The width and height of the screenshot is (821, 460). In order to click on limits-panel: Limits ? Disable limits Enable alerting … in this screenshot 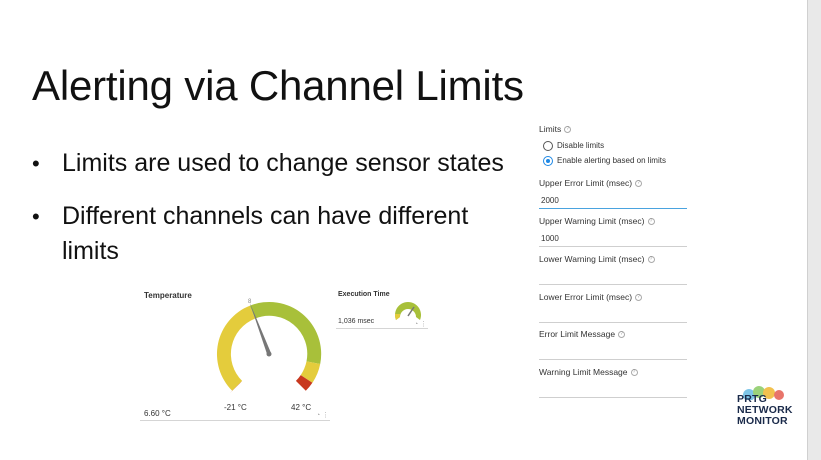, I will do `click(614, 261)`.